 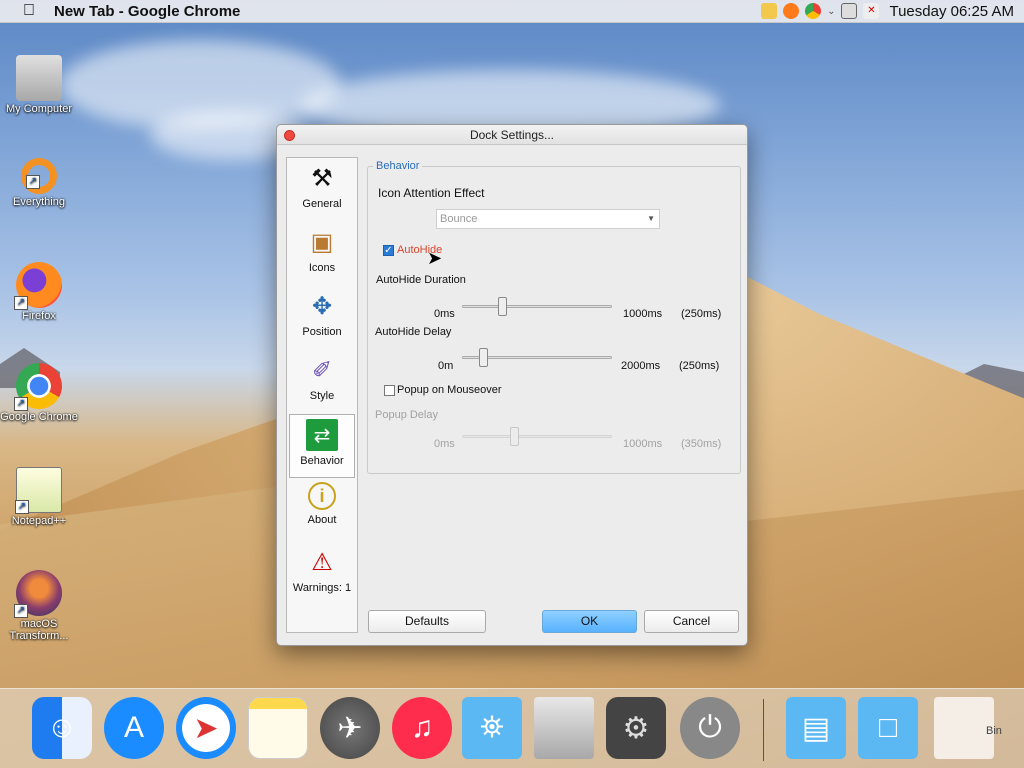 What do you see at coordinates (636, 728) in the screenshot?
I see `settings-icon: ⚙` at bounding box center [636, 728].